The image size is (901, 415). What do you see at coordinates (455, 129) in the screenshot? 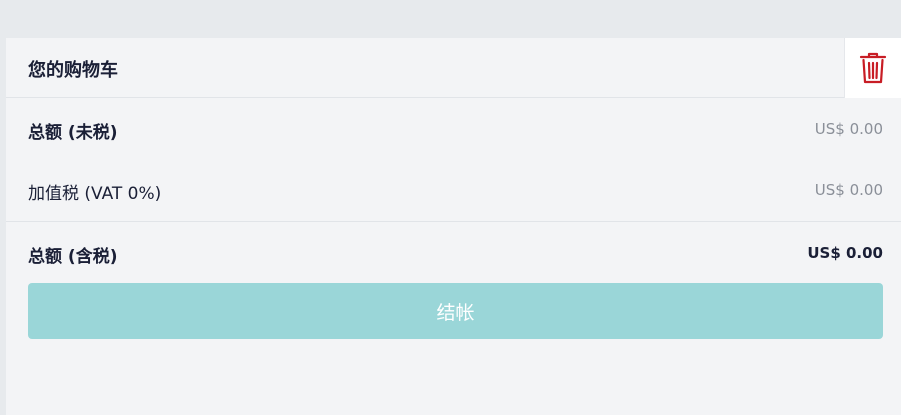
I see `subtotal-row: 总额 (未税) US$ 0.00` at bounding box center [455, 129].